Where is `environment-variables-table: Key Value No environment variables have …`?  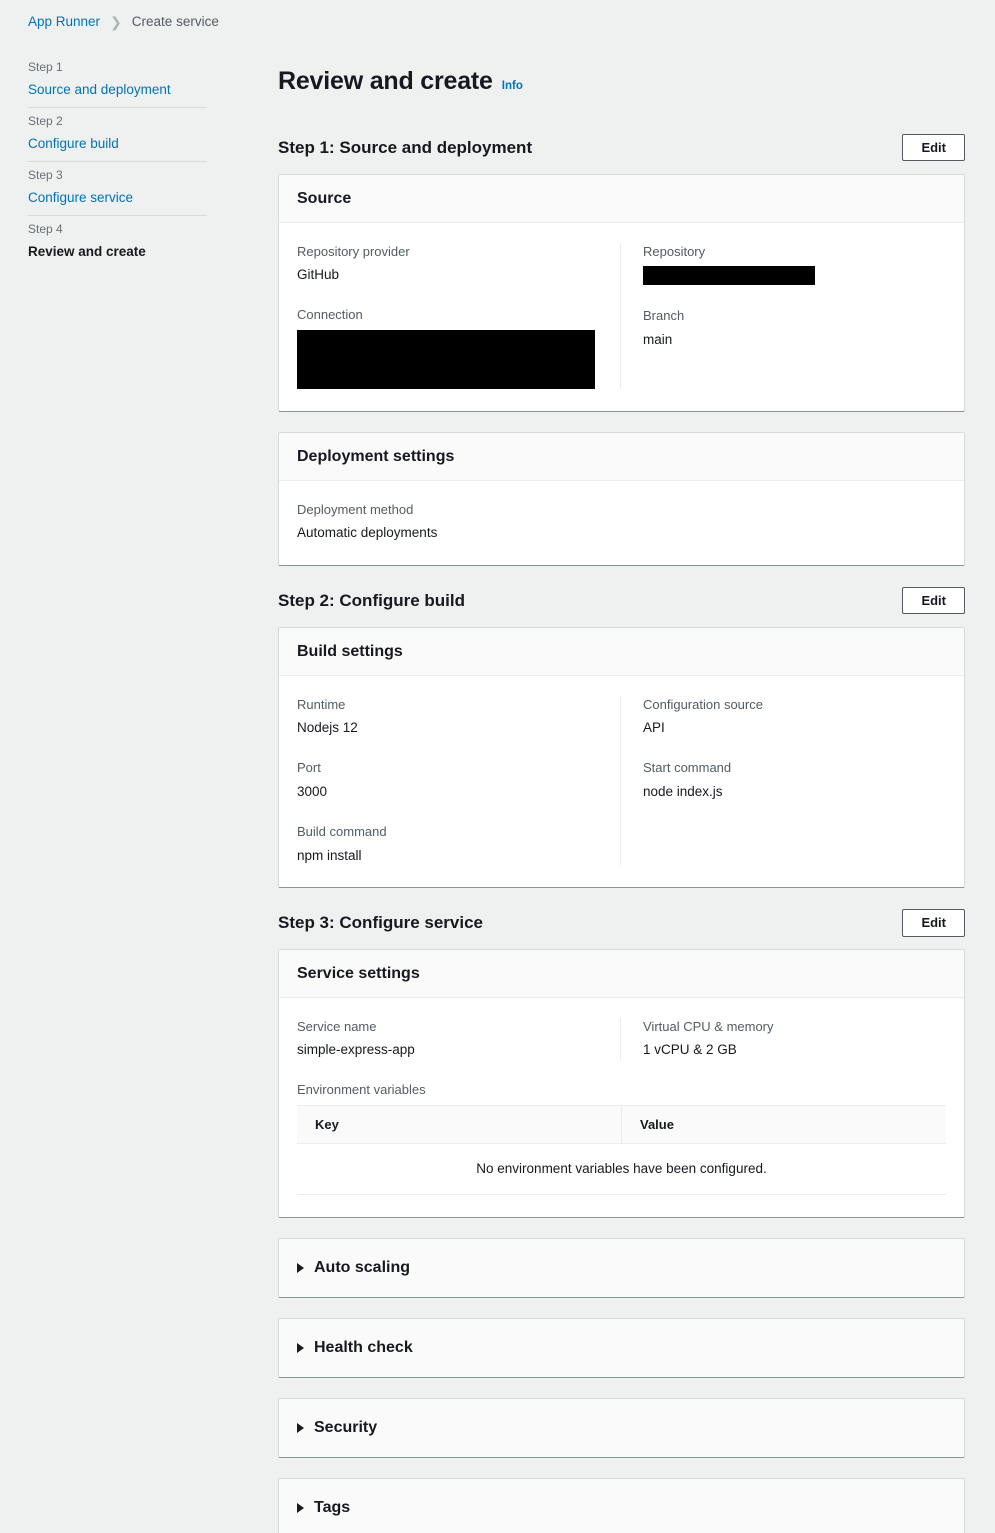
environment-variables-table: Key Value No environment variables have … is located at coordinates (621, 1149).